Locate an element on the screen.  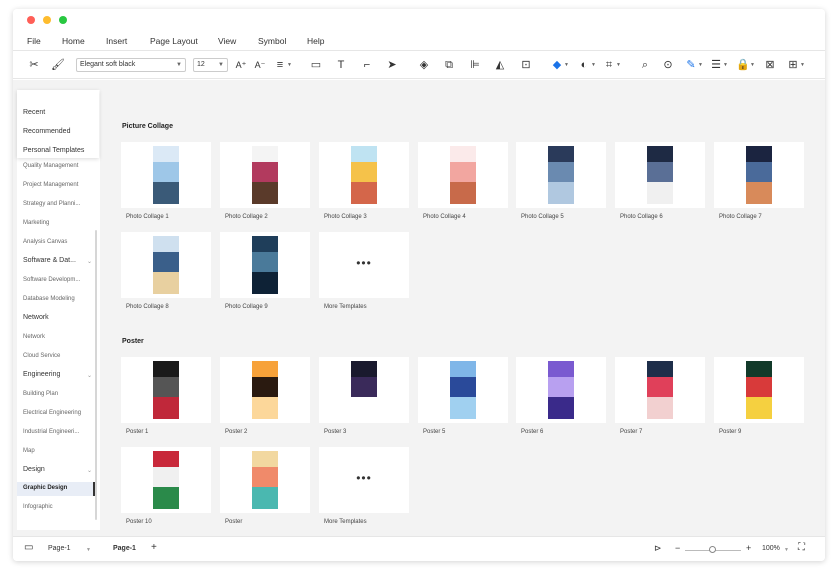
lock-icon: 🔒 is located at coordinates (743, 65).